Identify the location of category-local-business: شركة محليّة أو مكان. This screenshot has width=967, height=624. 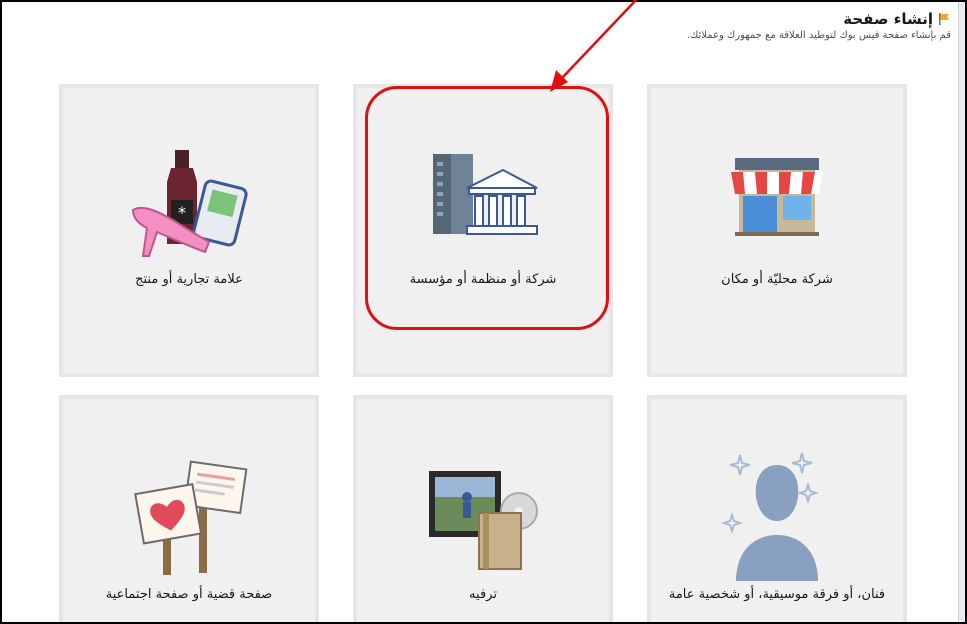
(777, 230).